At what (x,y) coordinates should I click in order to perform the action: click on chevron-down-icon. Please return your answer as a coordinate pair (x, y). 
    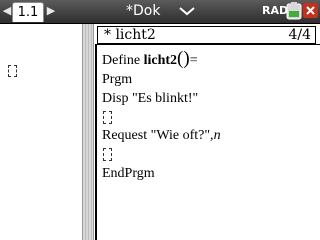
    Looking at the image, I should click on (187, 11).